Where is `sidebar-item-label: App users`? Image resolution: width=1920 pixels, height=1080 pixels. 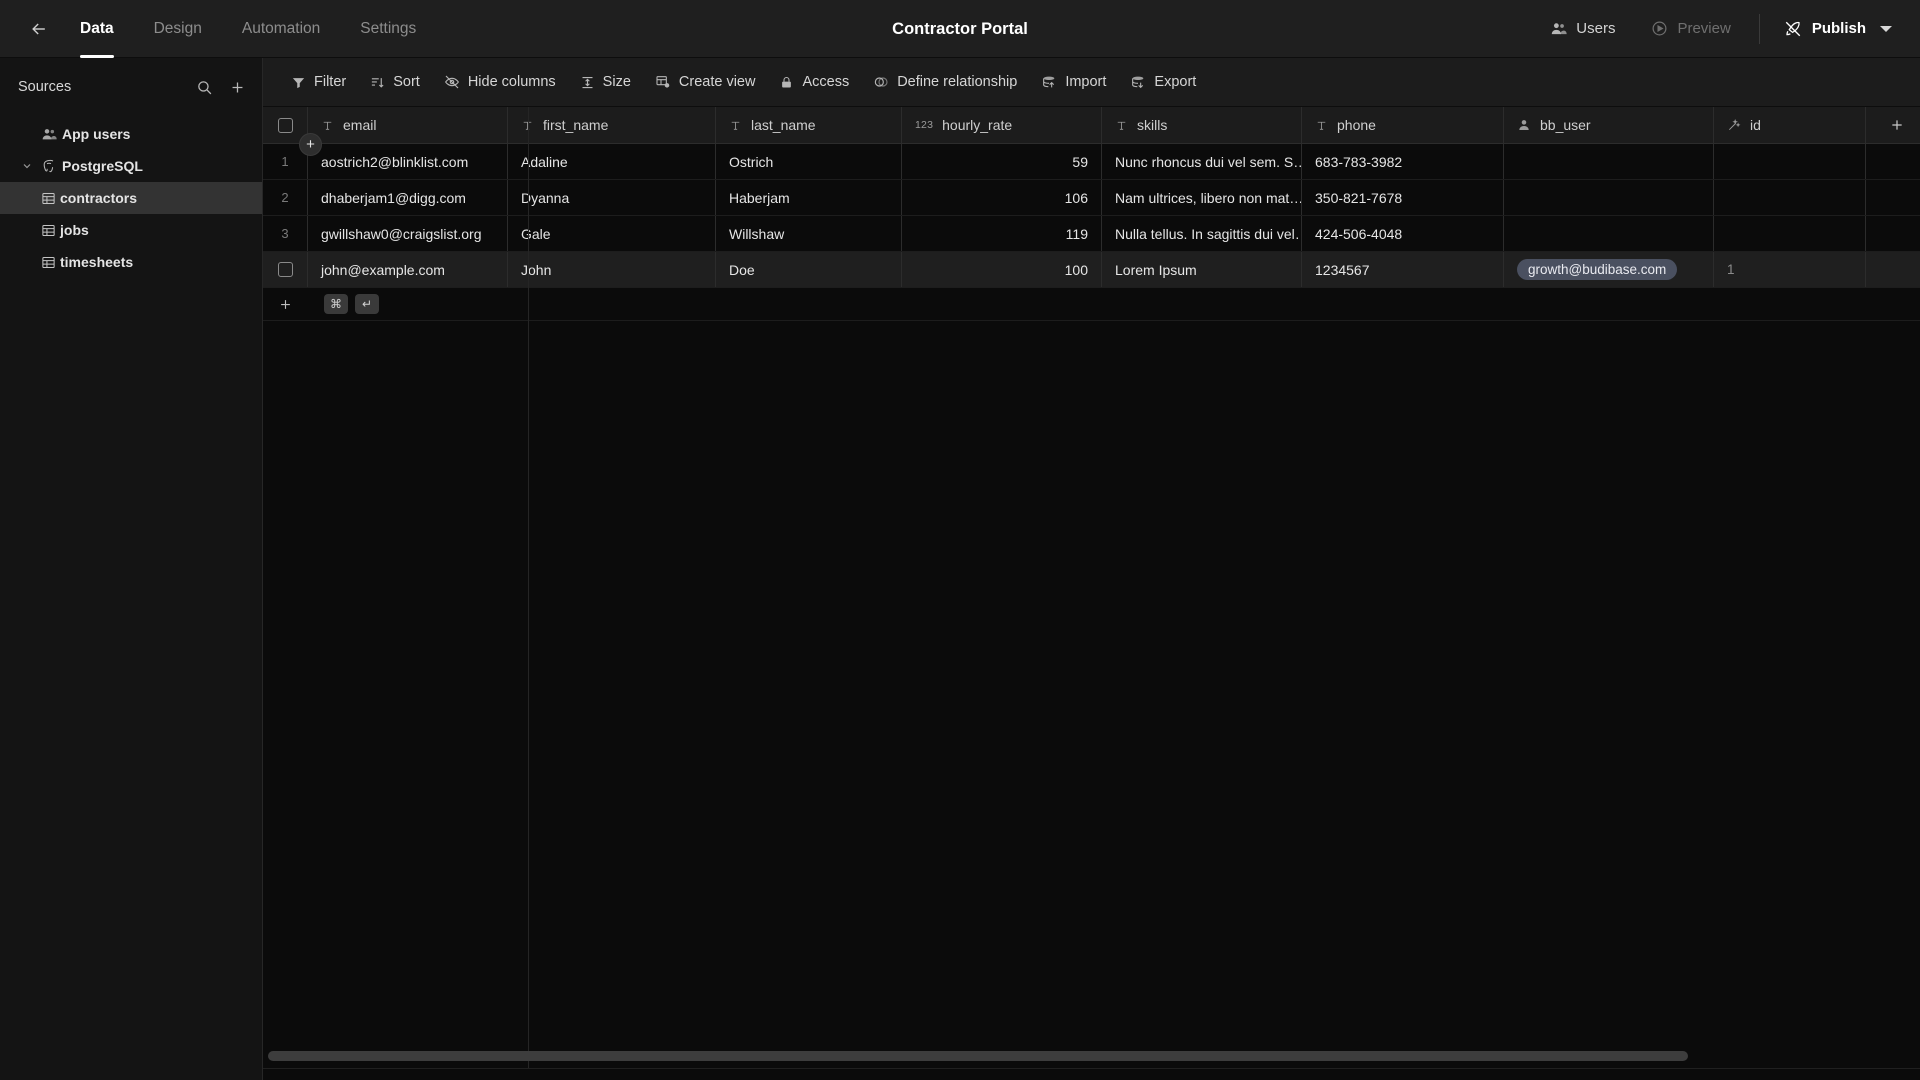
sidebar-item-label: App users is located at coordinates (96, 134).